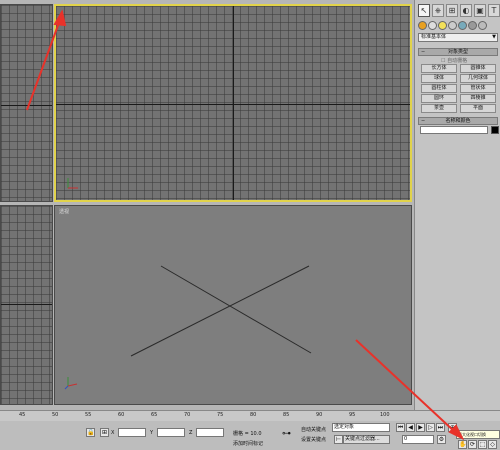 This screenshot has height=450, width=500. I want to click on utilities-tab-icon: T, so click(494, 10).